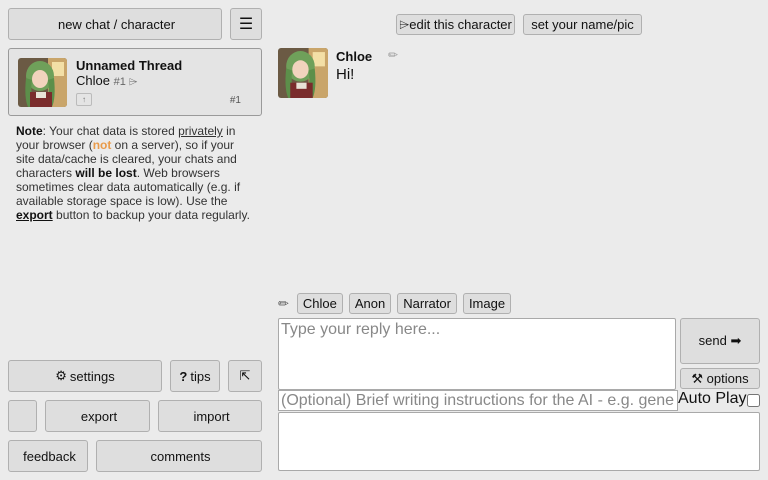 The width and height of the screenshot is (768, 480). What do you see at coordinates (129, 65) in the screenshot?
I see `thread-title: Unnamed Thread` at bounding box center [129, 65].